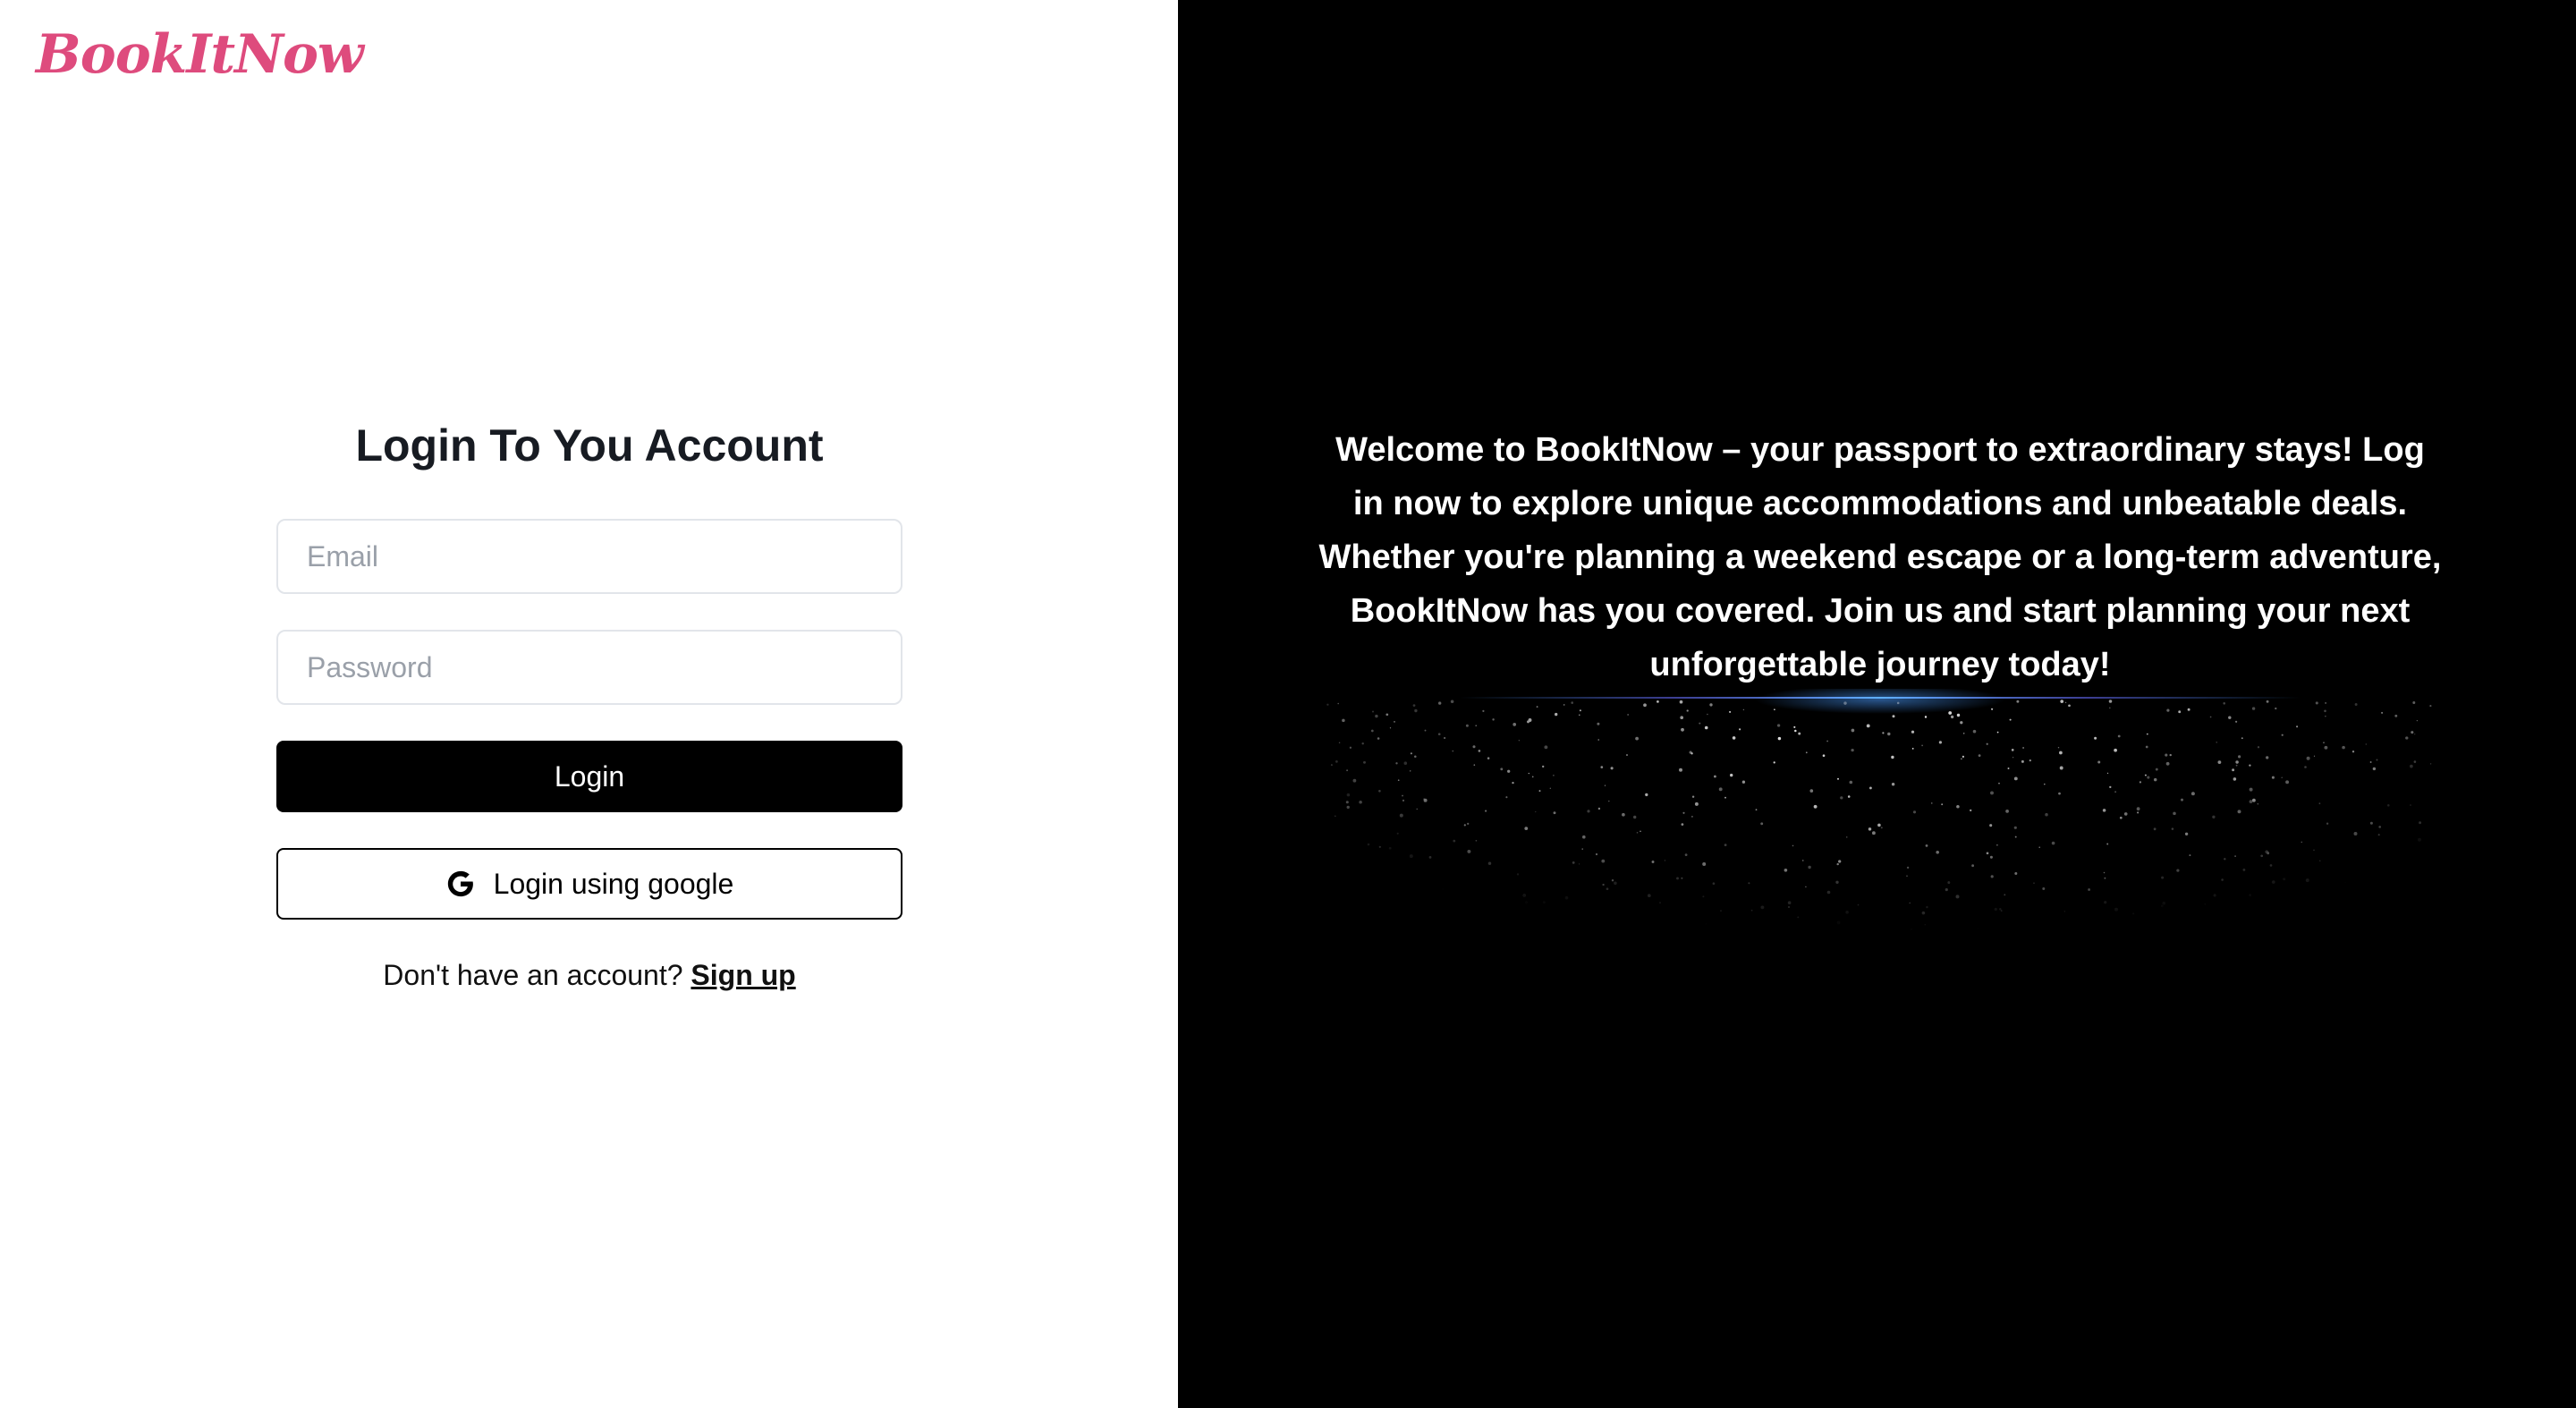 The image size is (2576, 1408). What do you see at coordinates (589, 884) in the screenshot?
I see `google-login-button: Login using google` at bounding box center [589, 884].